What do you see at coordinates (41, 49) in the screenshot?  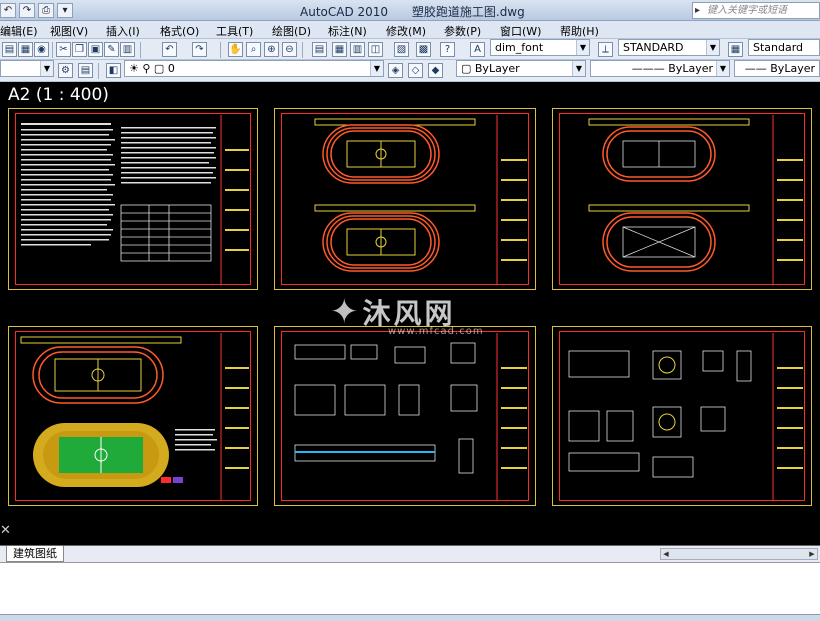 I see `publish-icon: ◉` at bounding box center [41, 49].